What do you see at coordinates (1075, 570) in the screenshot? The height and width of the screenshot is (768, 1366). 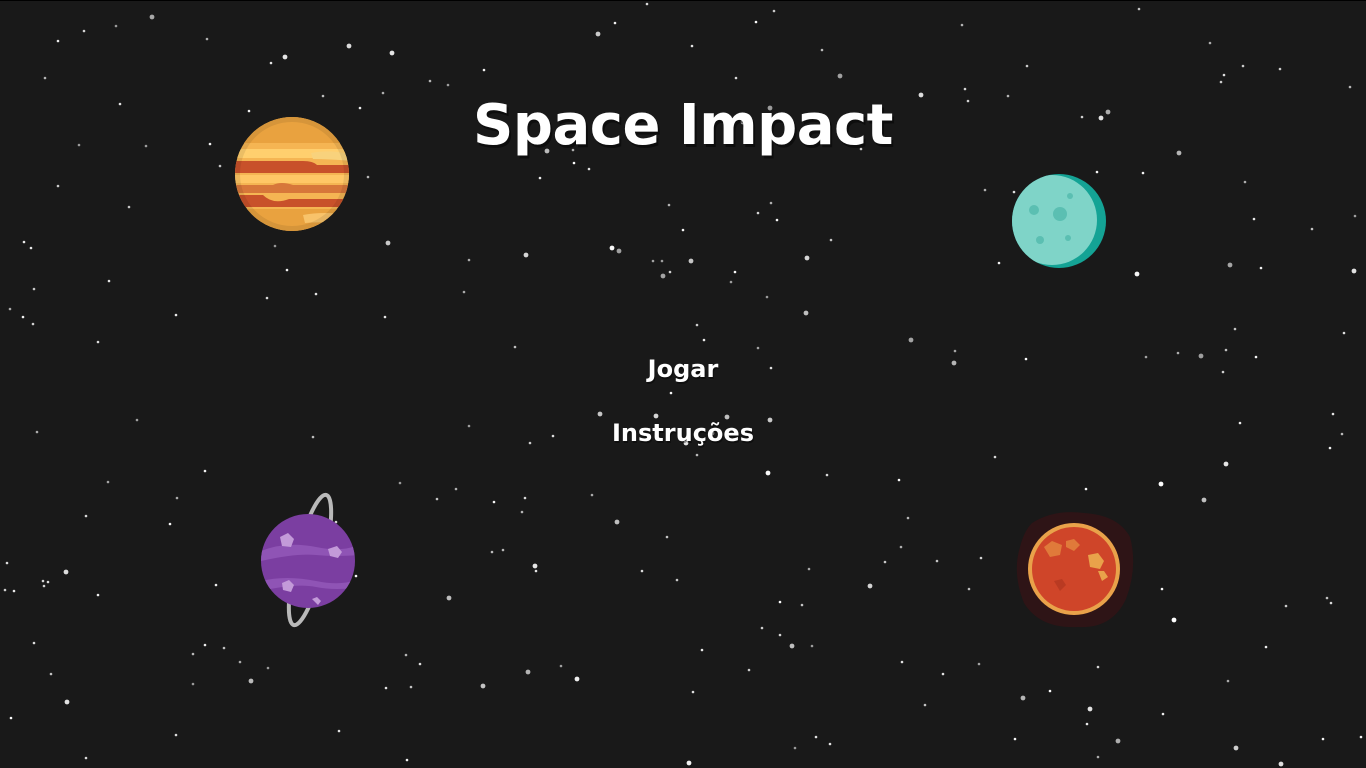 I see `red-planet-icon` at bounding box center [1075, 570].